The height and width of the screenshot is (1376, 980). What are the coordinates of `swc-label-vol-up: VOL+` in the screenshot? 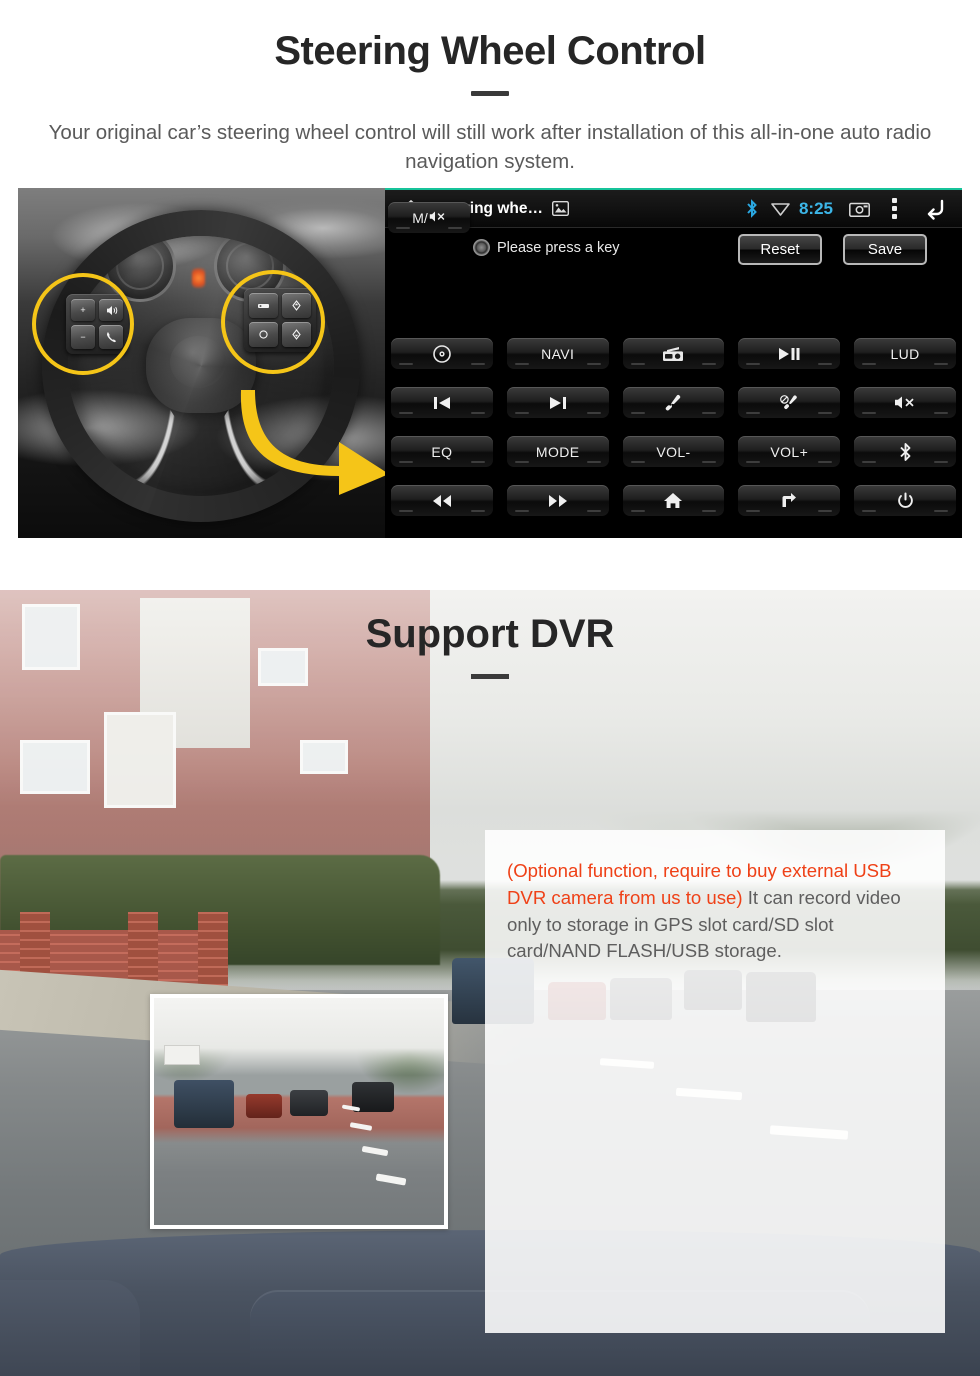 It's located at (789, 451).